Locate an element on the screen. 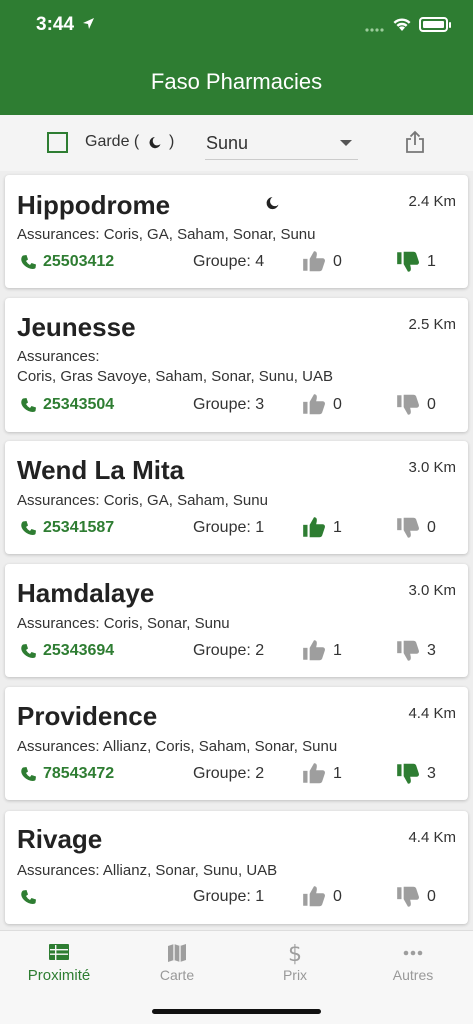 This screenshot has height=1024, width=473. insurance-list: Coris, GA, Saham, Sonar, Sunu is located at coordinates (209, 234).